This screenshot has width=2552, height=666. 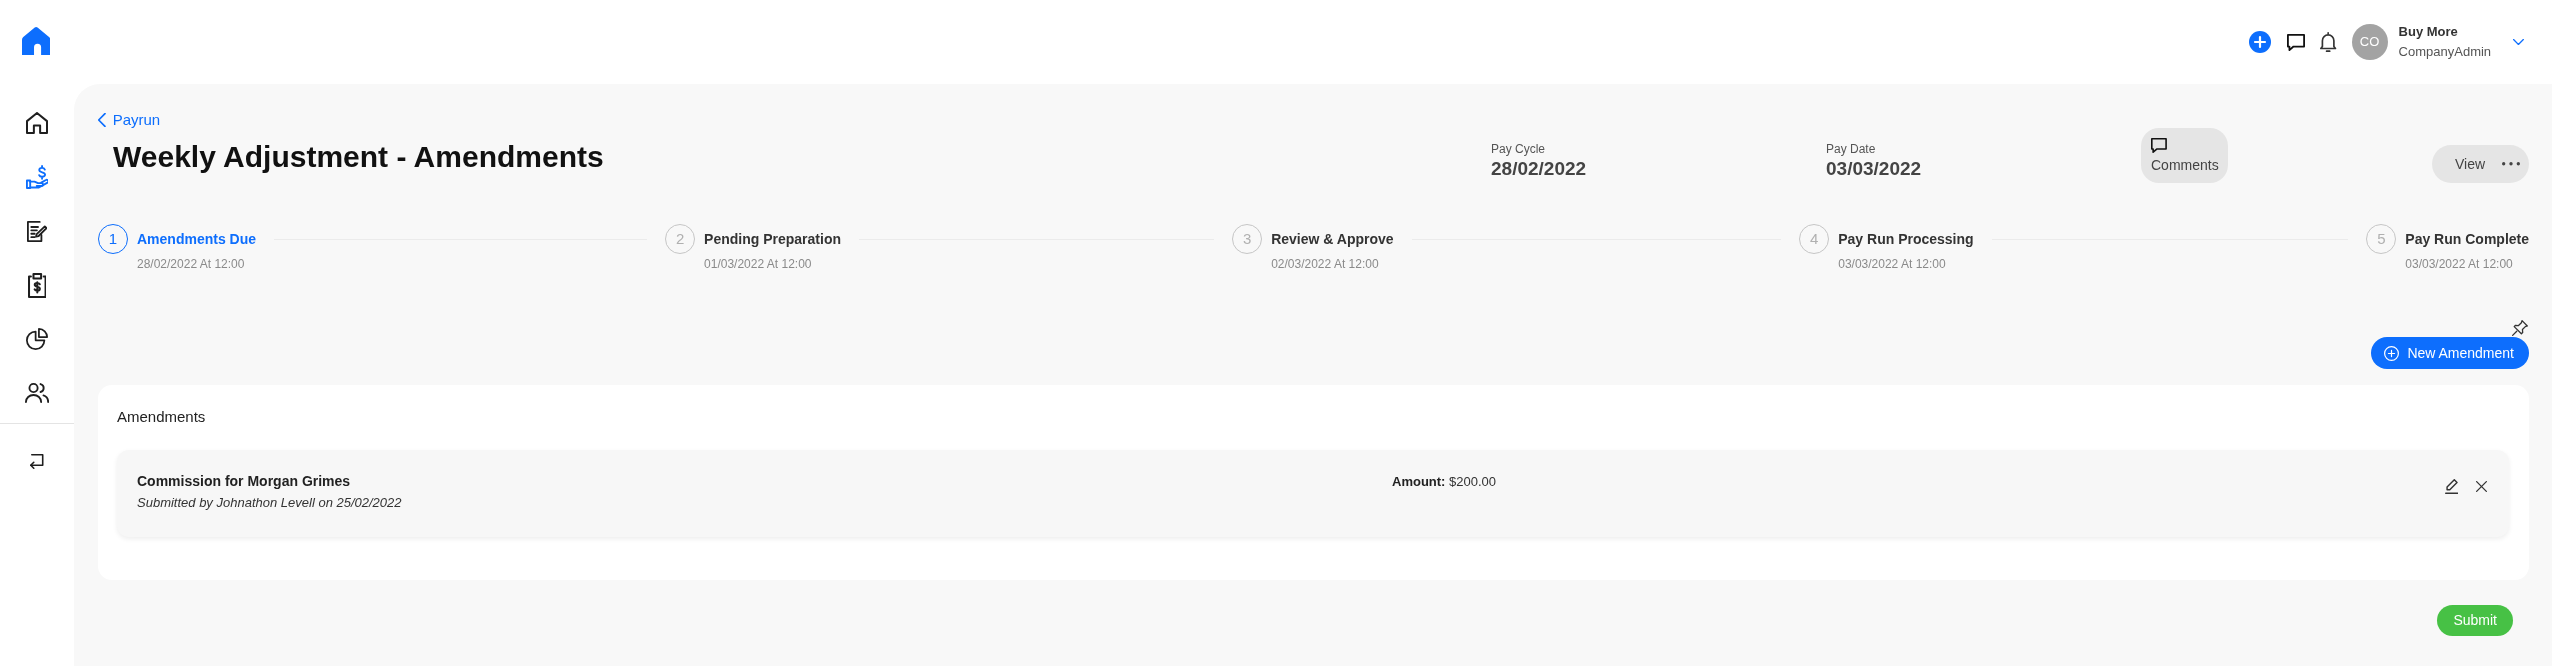 I want to click on step-date: 28/02/2022 At 12:00, so click(x=191, y=264).